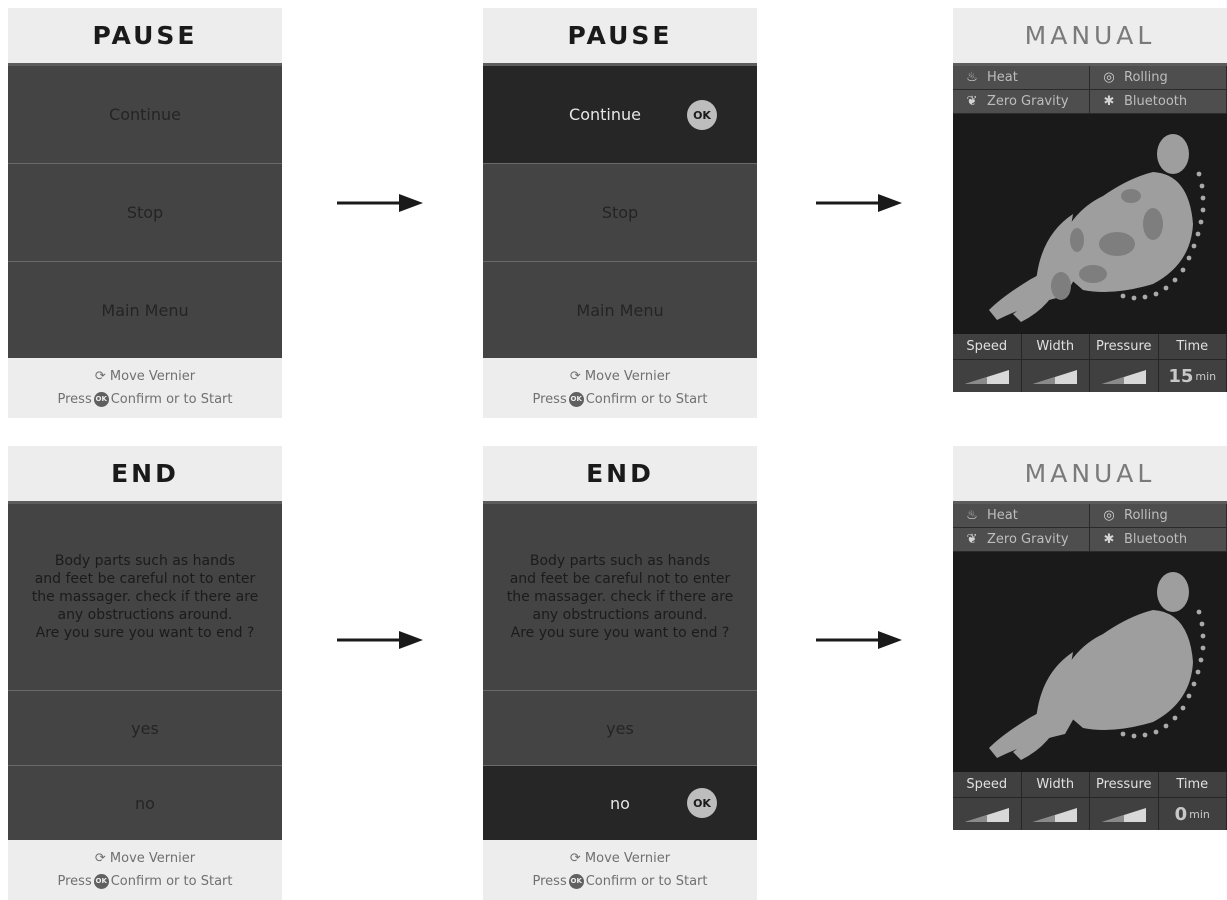 This screenshot has height=900, width=1227. I want to click on continue-option: Continue OK, so click(620, 114).